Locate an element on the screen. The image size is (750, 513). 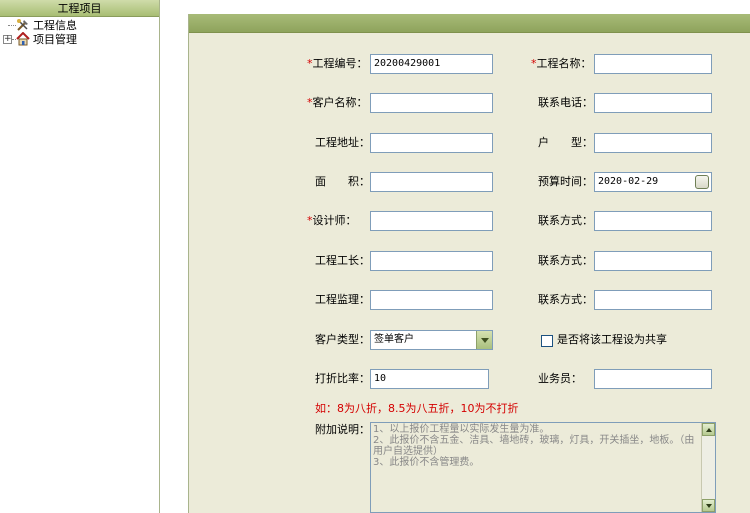
foreman-label: 工程工长： is located at coordinates (342, 260).